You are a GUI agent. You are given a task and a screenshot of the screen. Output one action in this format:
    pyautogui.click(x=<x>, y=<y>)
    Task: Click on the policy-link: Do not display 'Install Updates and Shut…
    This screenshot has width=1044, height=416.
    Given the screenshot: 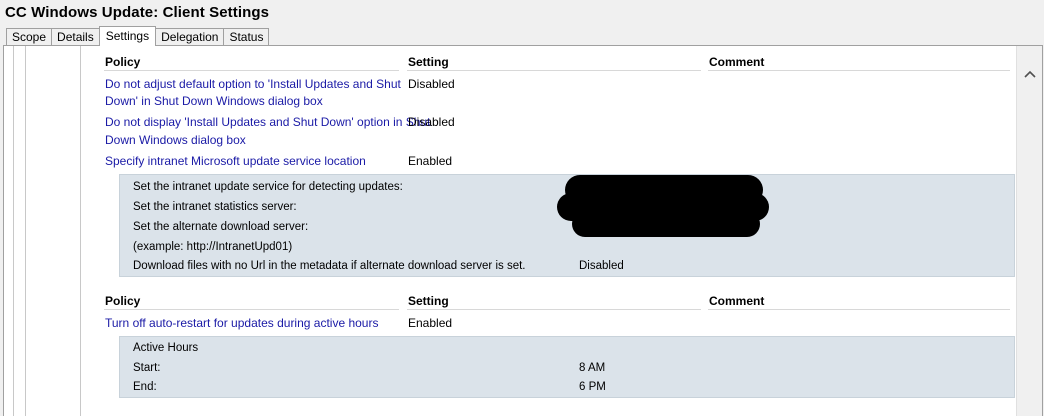 What is the action you would take?
    pyautogui.click(x=267, y=122)
    